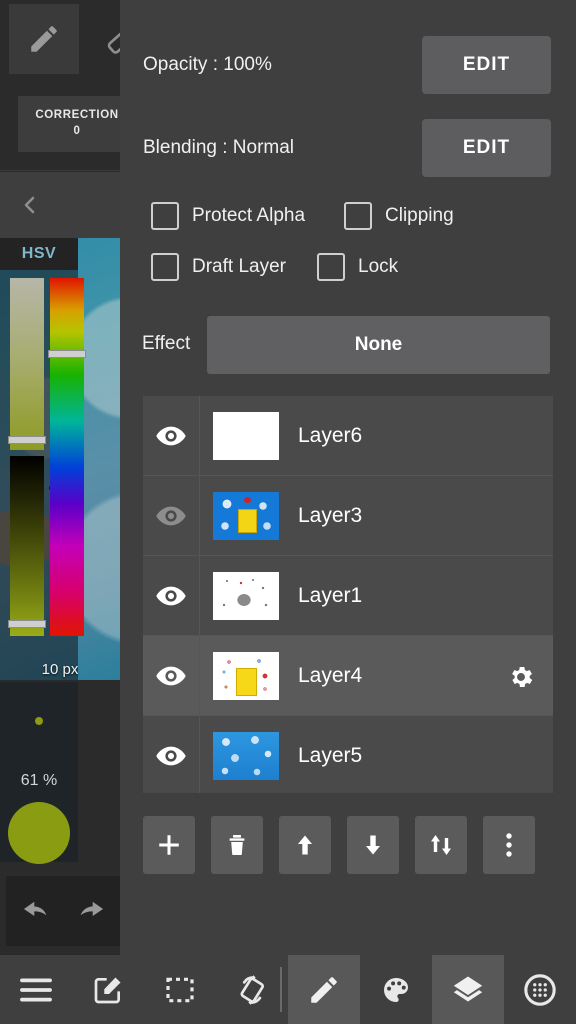 The height and width of the screenshot is (1024, 576). I want to click on checkbox-label: Draft Layer, so click(239, 266).